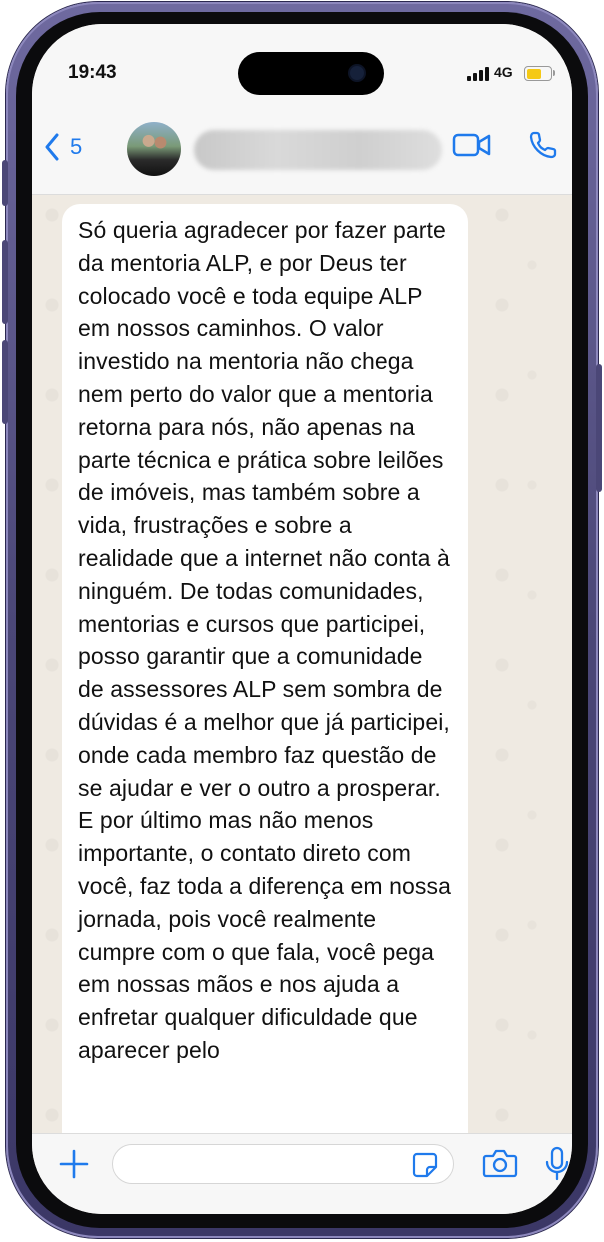 The width and height of the screenshot is (604, 1242). What do you see at coordinates (52, 147) in the screenshot?
I see `chevron-left-icon` at bounding box center [52, 147].